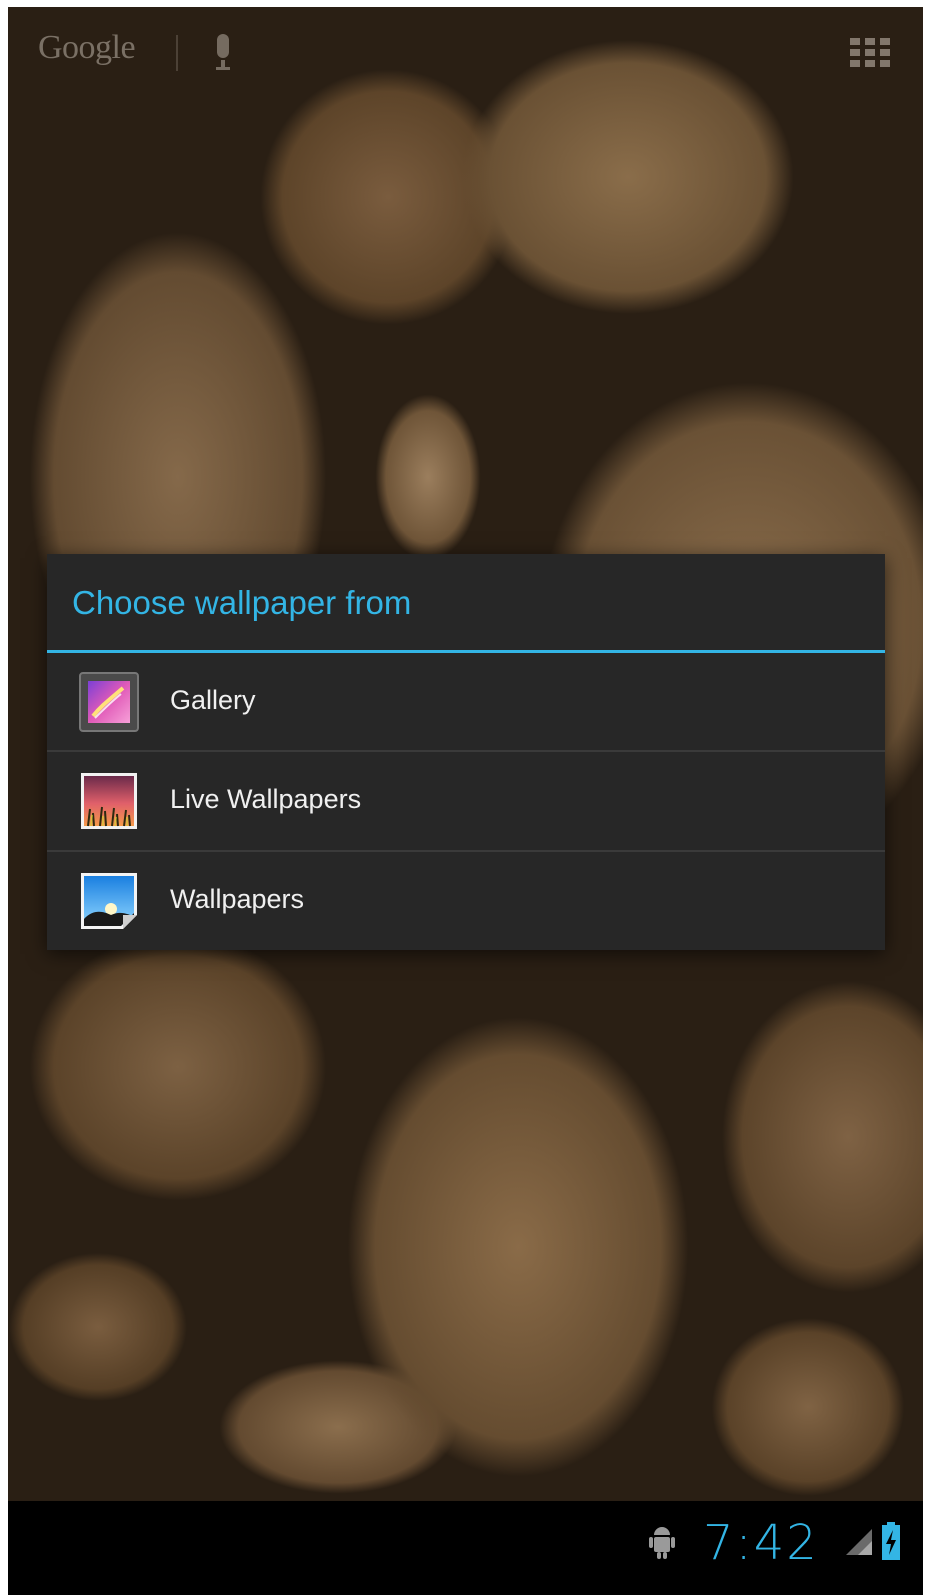  What do you see at coordinates (859, 1542) in the screenshot?
I see `signal-icon` at bounding box center [859, 1542].